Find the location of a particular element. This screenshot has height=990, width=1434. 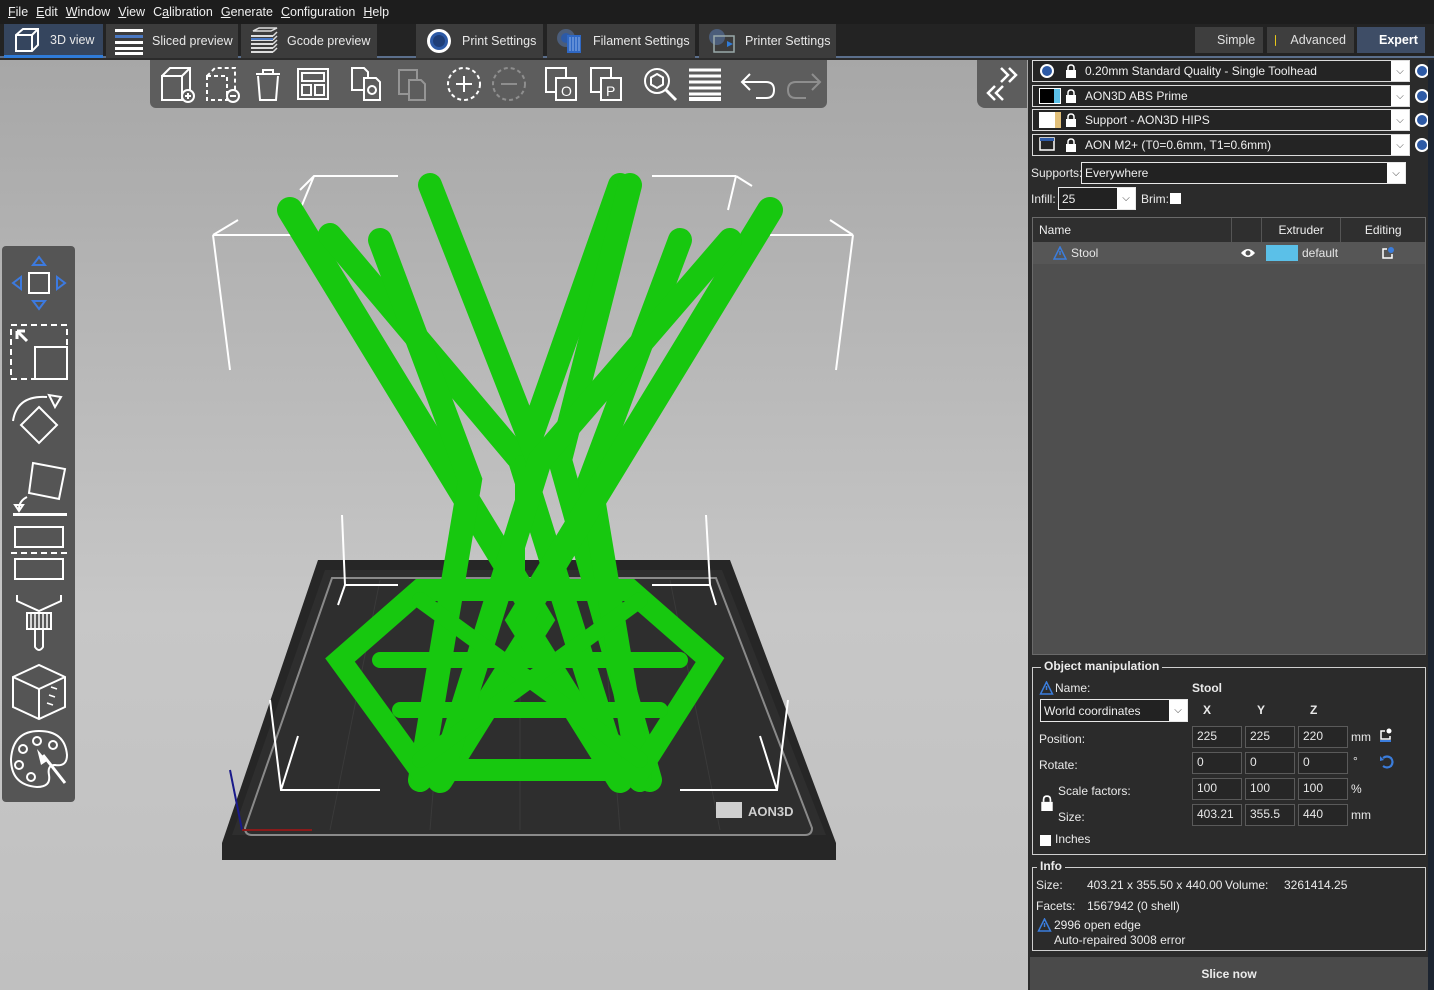

support-paint-tool-button is located at coordinates (39, 623).